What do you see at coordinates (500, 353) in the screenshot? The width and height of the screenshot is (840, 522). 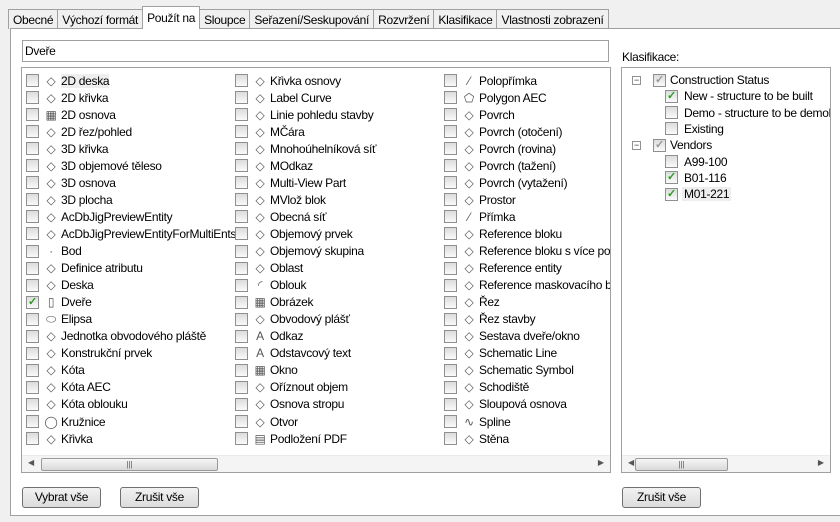 I see `list-item: ◇ Schematic Line` at bounding box center [500, 353].